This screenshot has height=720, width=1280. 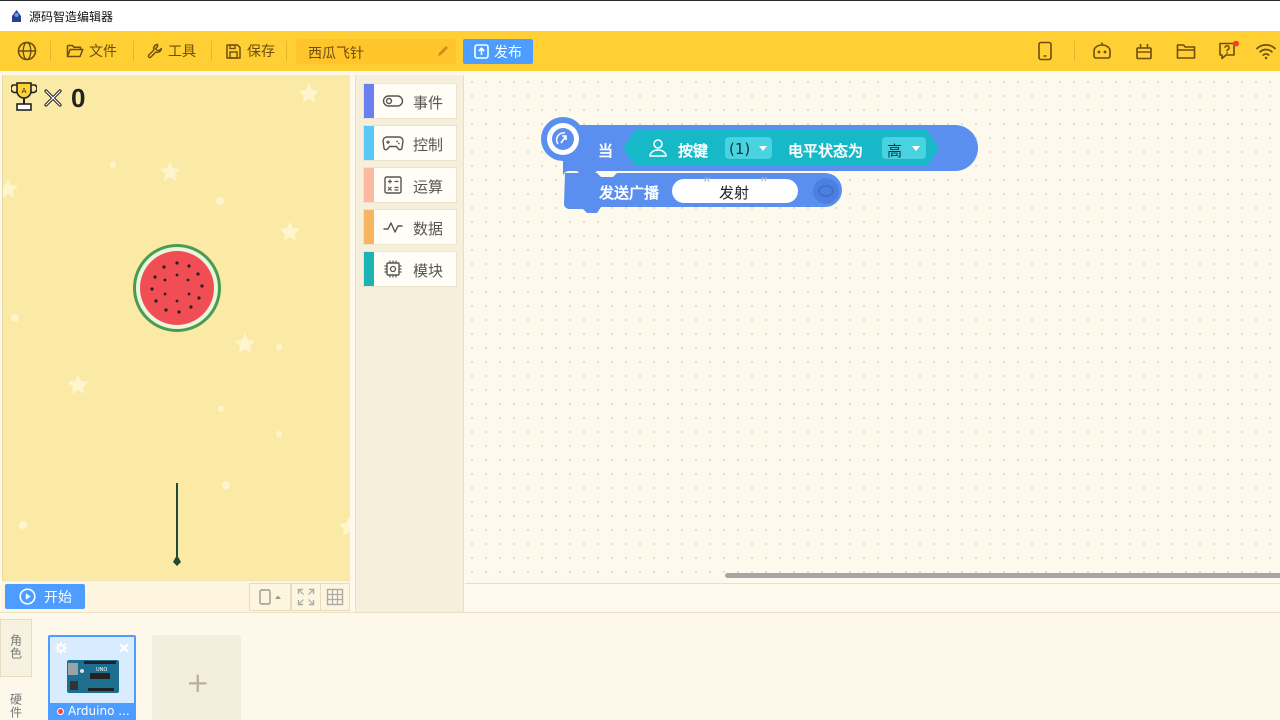 I want to click on wrench-icon, so click(x=155, y=51).